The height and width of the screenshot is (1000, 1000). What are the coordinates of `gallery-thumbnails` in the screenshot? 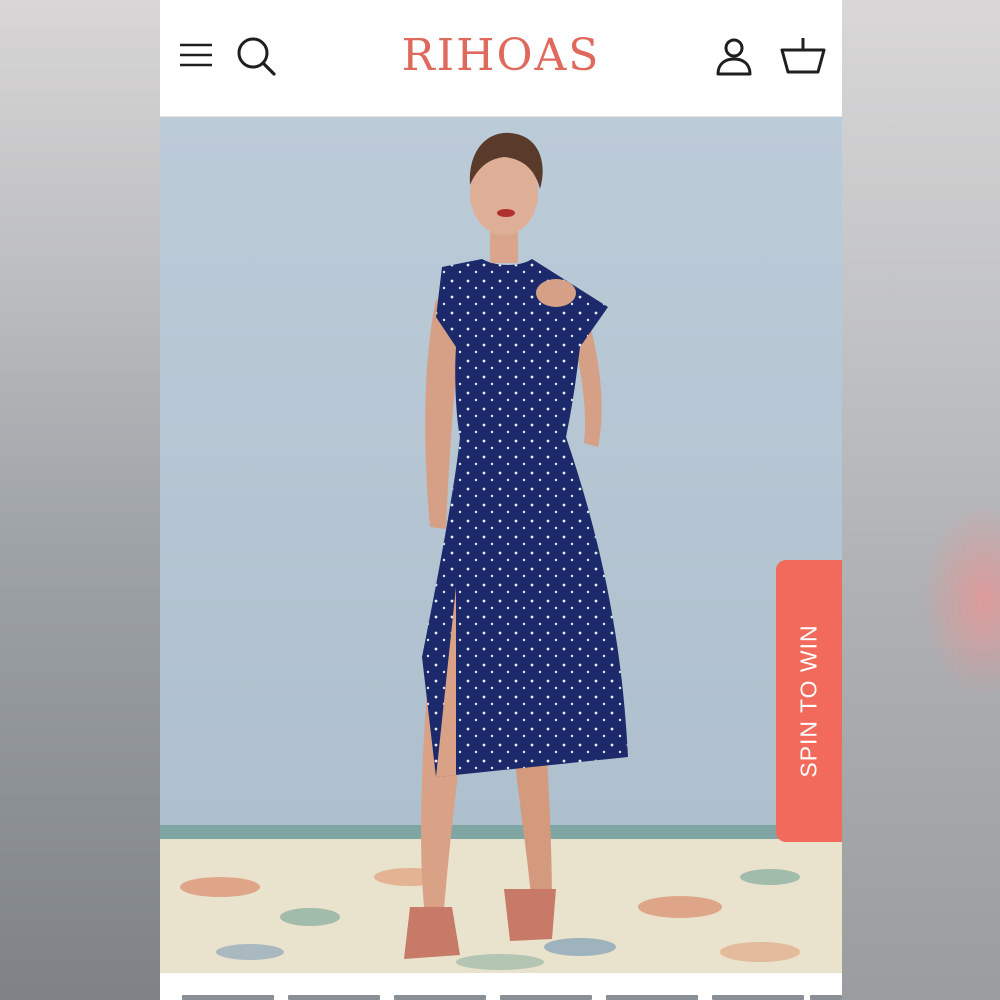 It's located at (501, 986).